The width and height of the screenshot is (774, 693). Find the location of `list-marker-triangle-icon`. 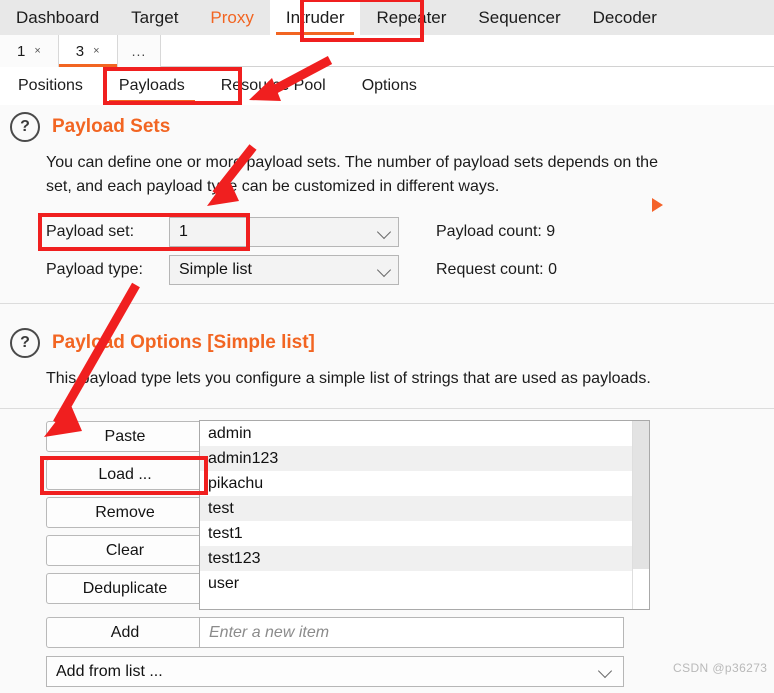

list-marker-triangle-icon is located at coordinates (657, 205).